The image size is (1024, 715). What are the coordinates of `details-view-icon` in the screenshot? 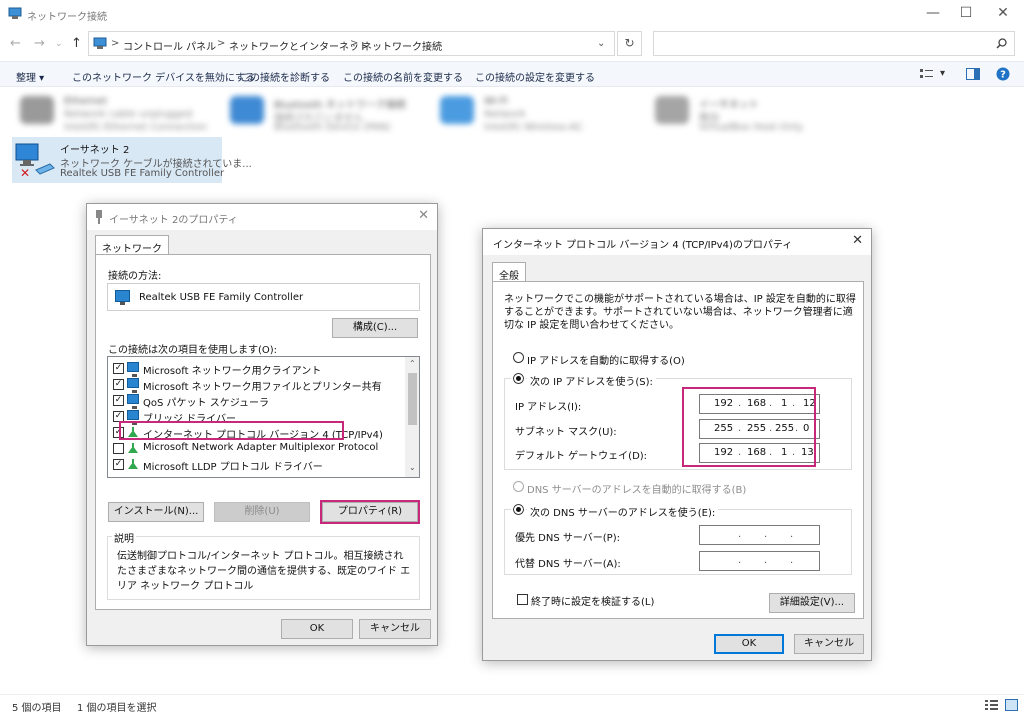 It's located at (992, 705).